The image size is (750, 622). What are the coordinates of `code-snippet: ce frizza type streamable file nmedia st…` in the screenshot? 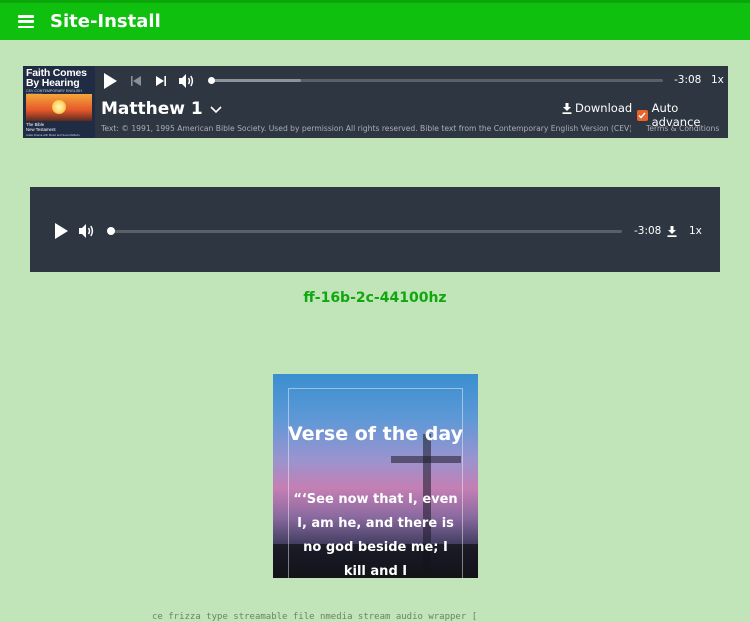 It's located at (315, 617).